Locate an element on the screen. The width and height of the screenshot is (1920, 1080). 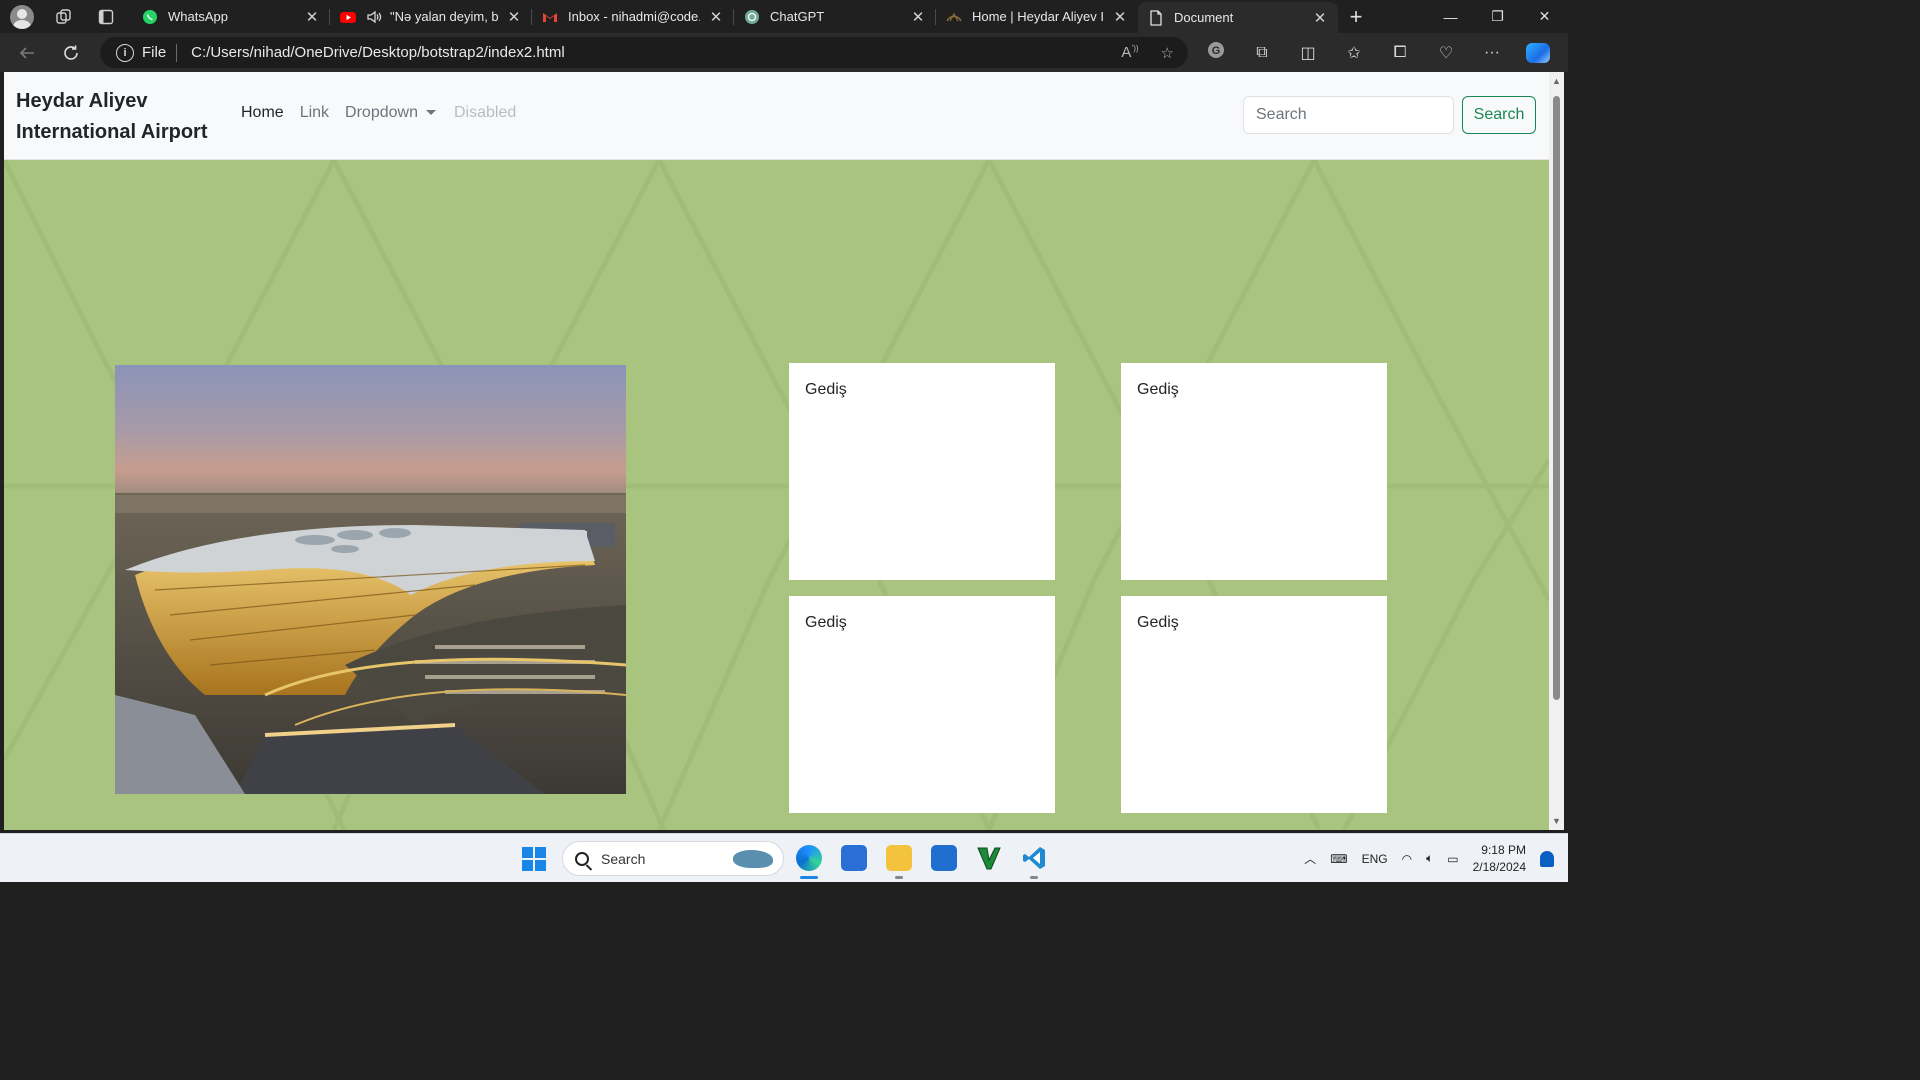
whatsapp-icon is located at coordinates (150, 17).